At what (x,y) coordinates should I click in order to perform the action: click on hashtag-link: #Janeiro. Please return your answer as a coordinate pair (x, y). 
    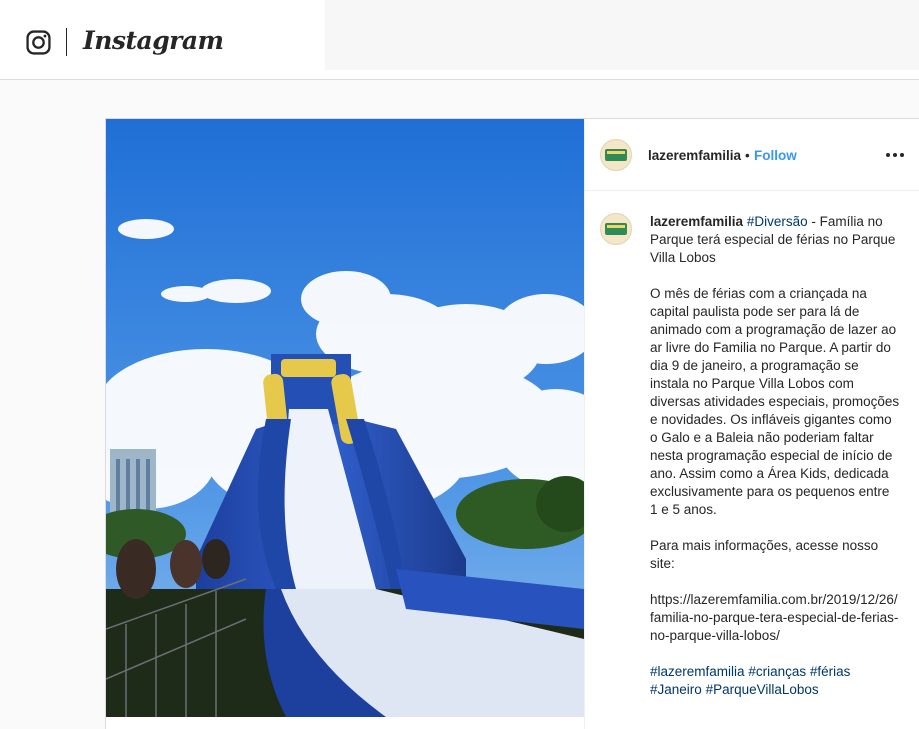
    Looking at the image, I should click on (676, 689).